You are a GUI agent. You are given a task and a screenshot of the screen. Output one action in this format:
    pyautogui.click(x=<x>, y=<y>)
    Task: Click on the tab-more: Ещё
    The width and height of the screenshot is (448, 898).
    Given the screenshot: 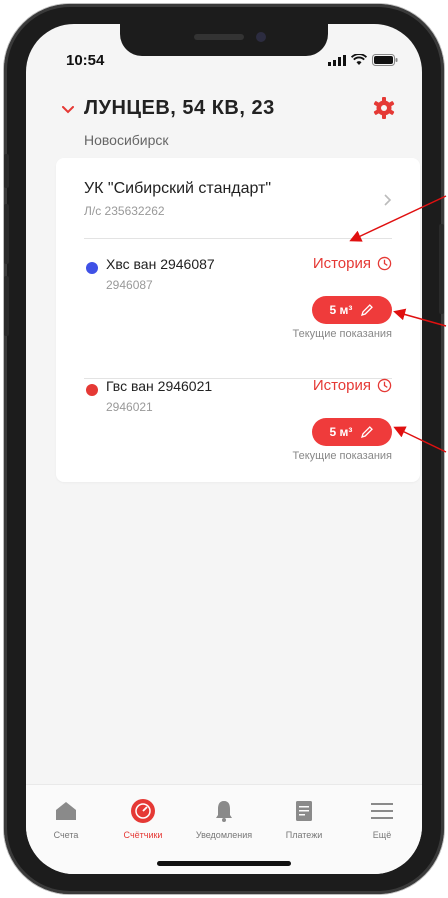 What is the action you would take?
    pyautogui.click(x=382, y=818)
    